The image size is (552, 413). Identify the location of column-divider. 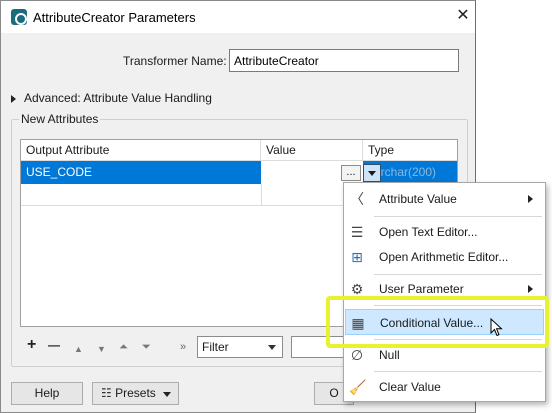
(261, 195).